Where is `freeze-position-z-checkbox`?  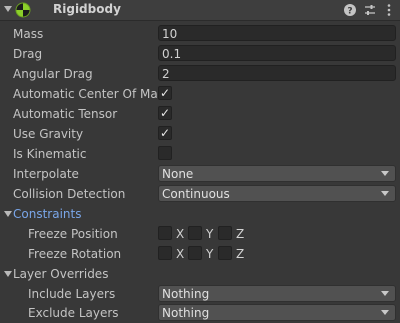 freeze-position-z-checkbox is located at coordinates (225, 233).